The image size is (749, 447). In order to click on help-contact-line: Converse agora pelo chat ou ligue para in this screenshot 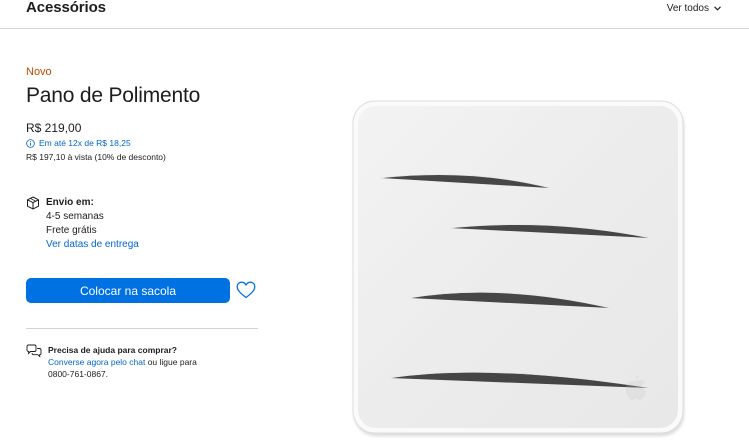, I will do `click(122, 362)`.